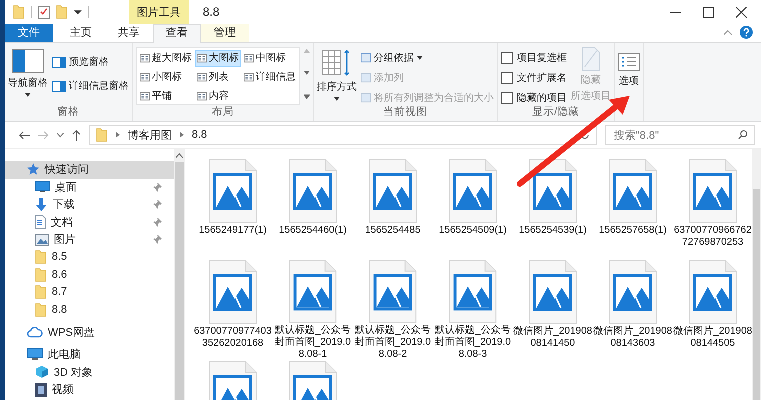 Image resolution: width=761 pixels, height=400 pixels. I want to click on pane-layout-icon, so click(28, 61).